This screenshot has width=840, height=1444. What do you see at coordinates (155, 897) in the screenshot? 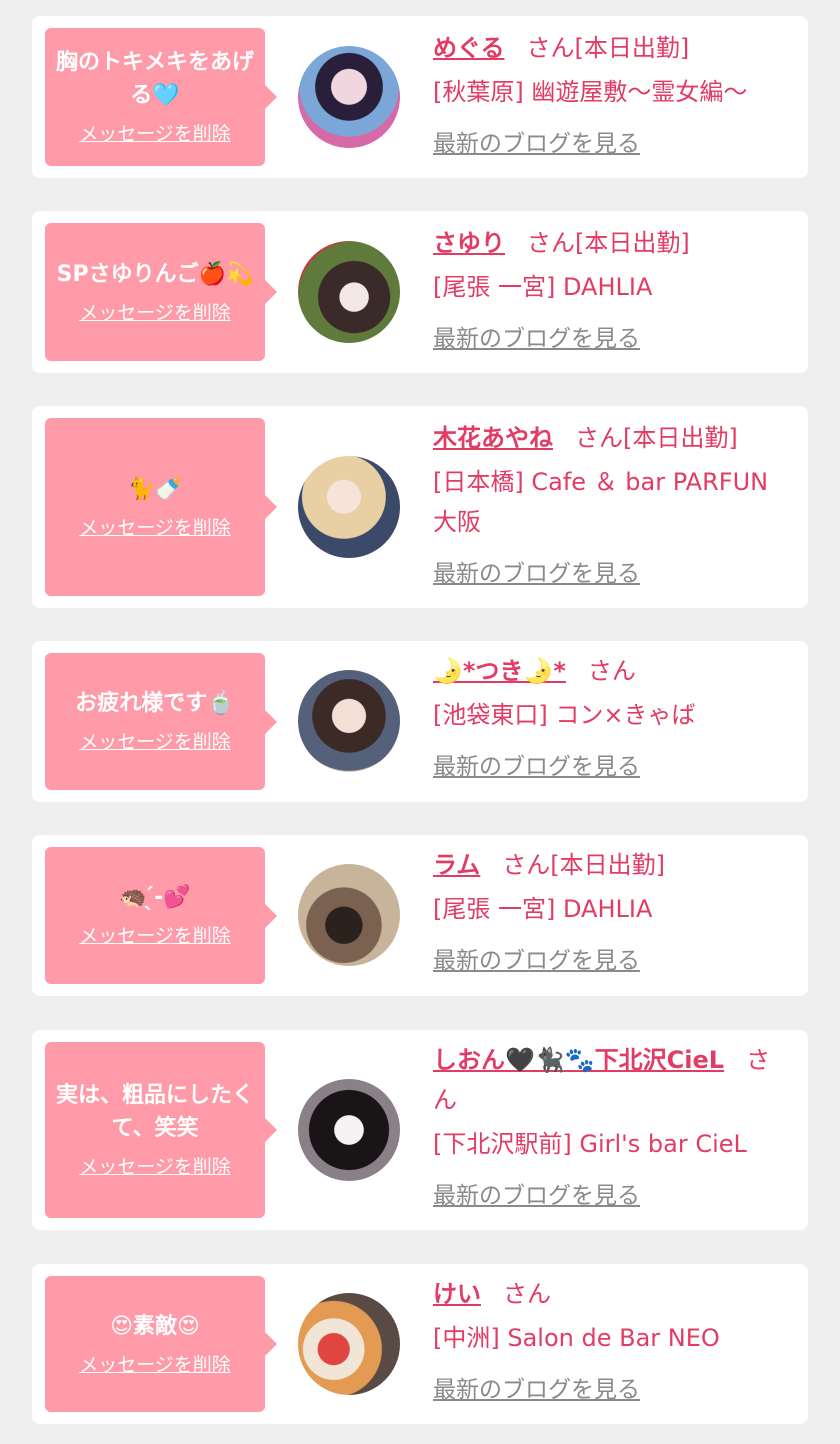
I see `message-text: 🦔 ̖́-💕` at bounding box center [155, 897].